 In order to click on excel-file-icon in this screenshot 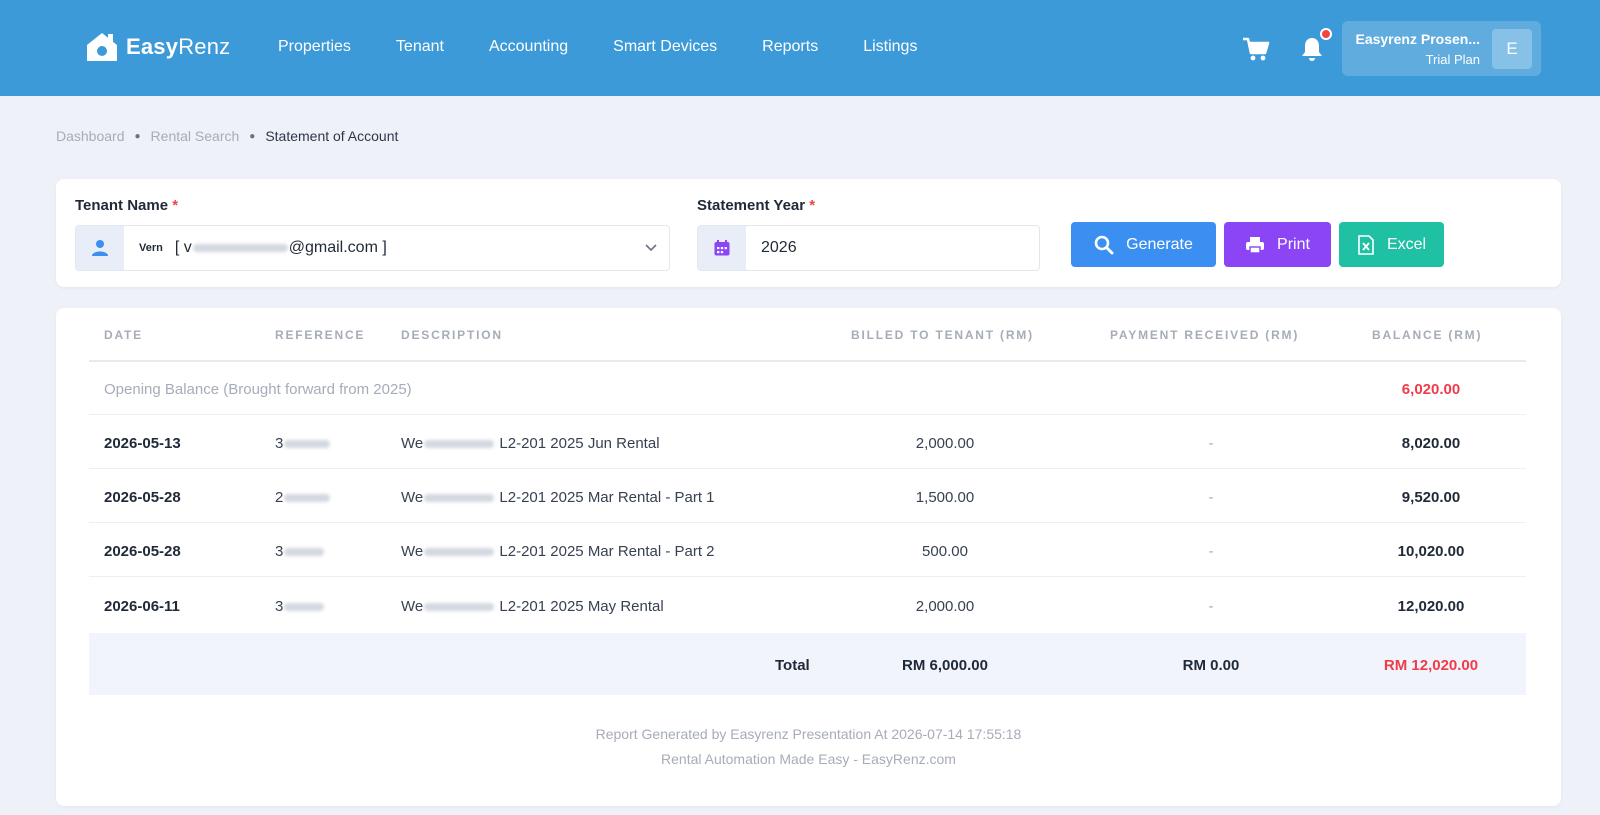, I will do `click(1366, 244)`.